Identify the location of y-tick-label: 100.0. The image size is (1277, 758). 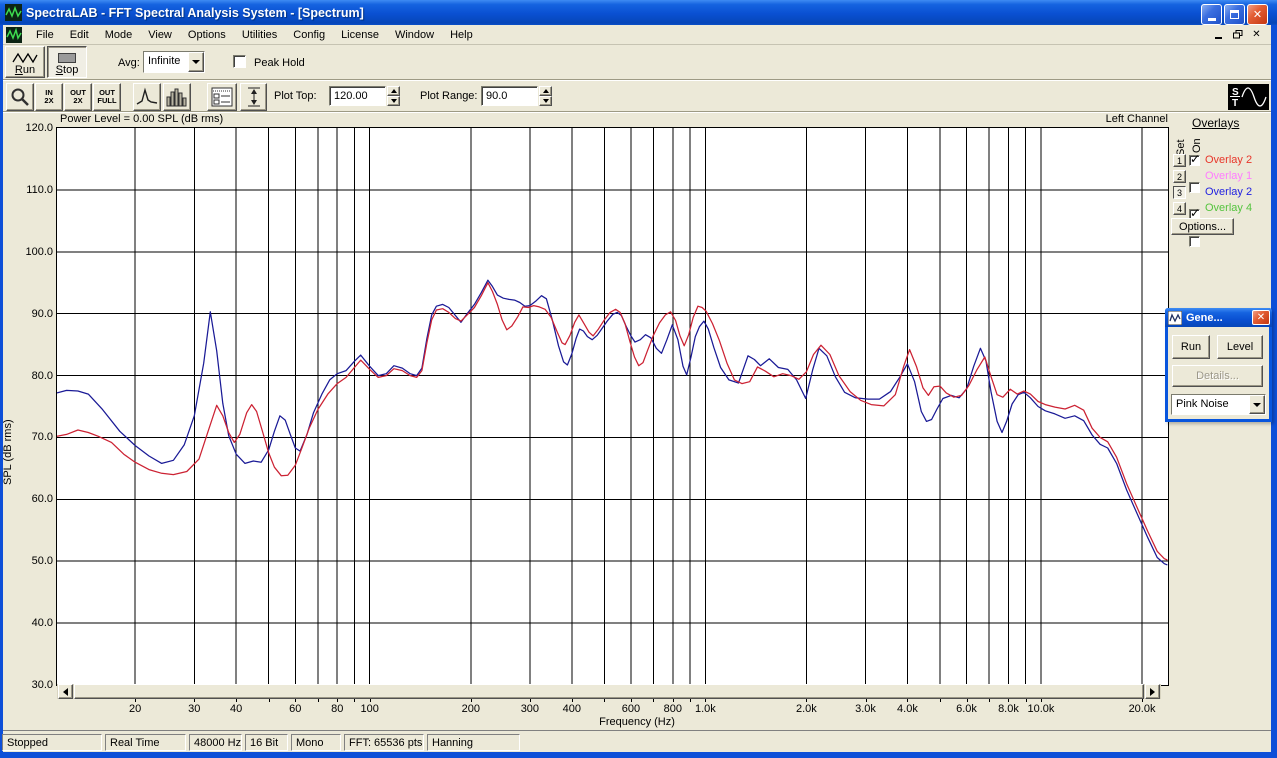
(39, 251).